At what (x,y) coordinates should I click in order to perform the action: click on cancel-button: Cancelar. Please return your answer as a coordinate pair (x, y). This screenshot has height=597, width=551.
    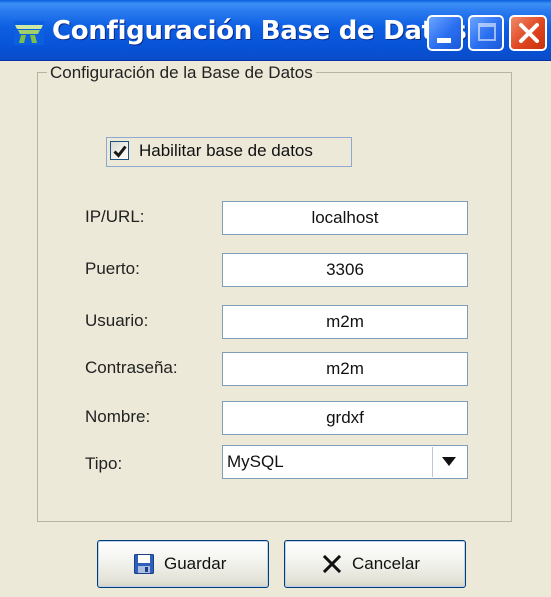
    Looking at the image, I should click on (375, 564).